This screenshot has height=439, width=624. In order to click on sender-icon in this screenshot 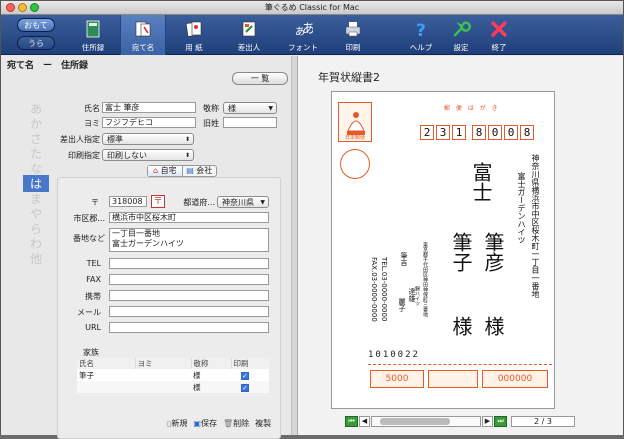, I will do `click(249, 29)`.